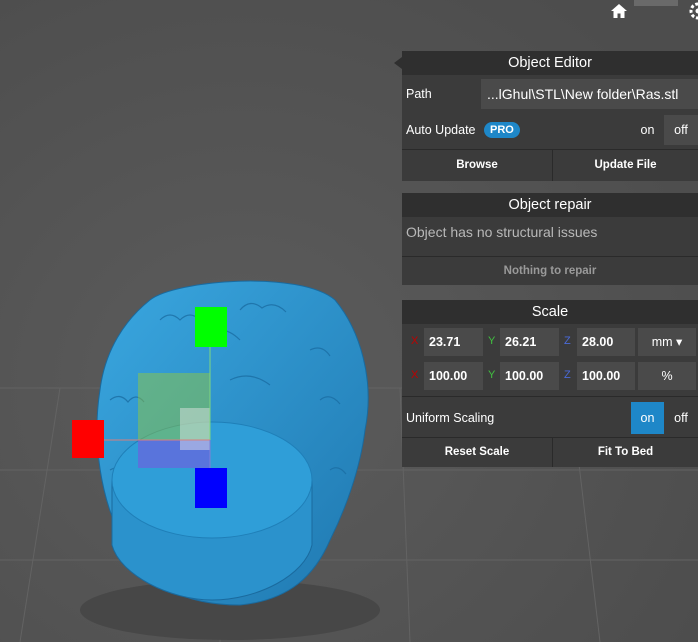  I want to click on percent-unit: %, so click(667, 376).